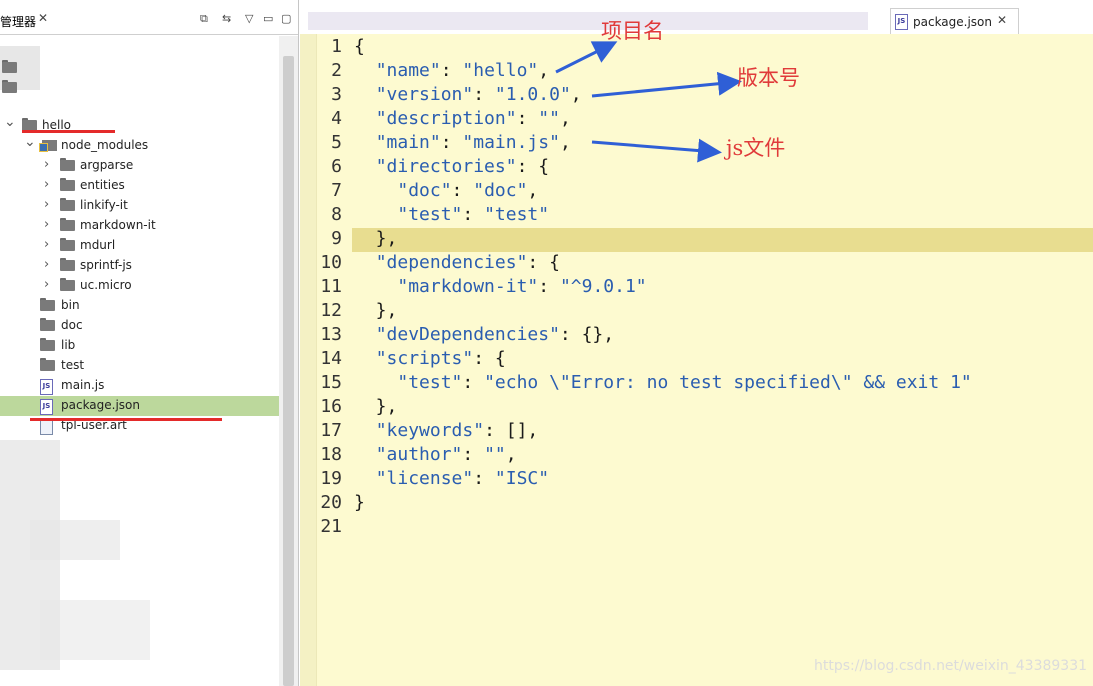 The width and height of the screenshot is (1093, 686). I want to click on arrow-to-name, so click(586, 57).